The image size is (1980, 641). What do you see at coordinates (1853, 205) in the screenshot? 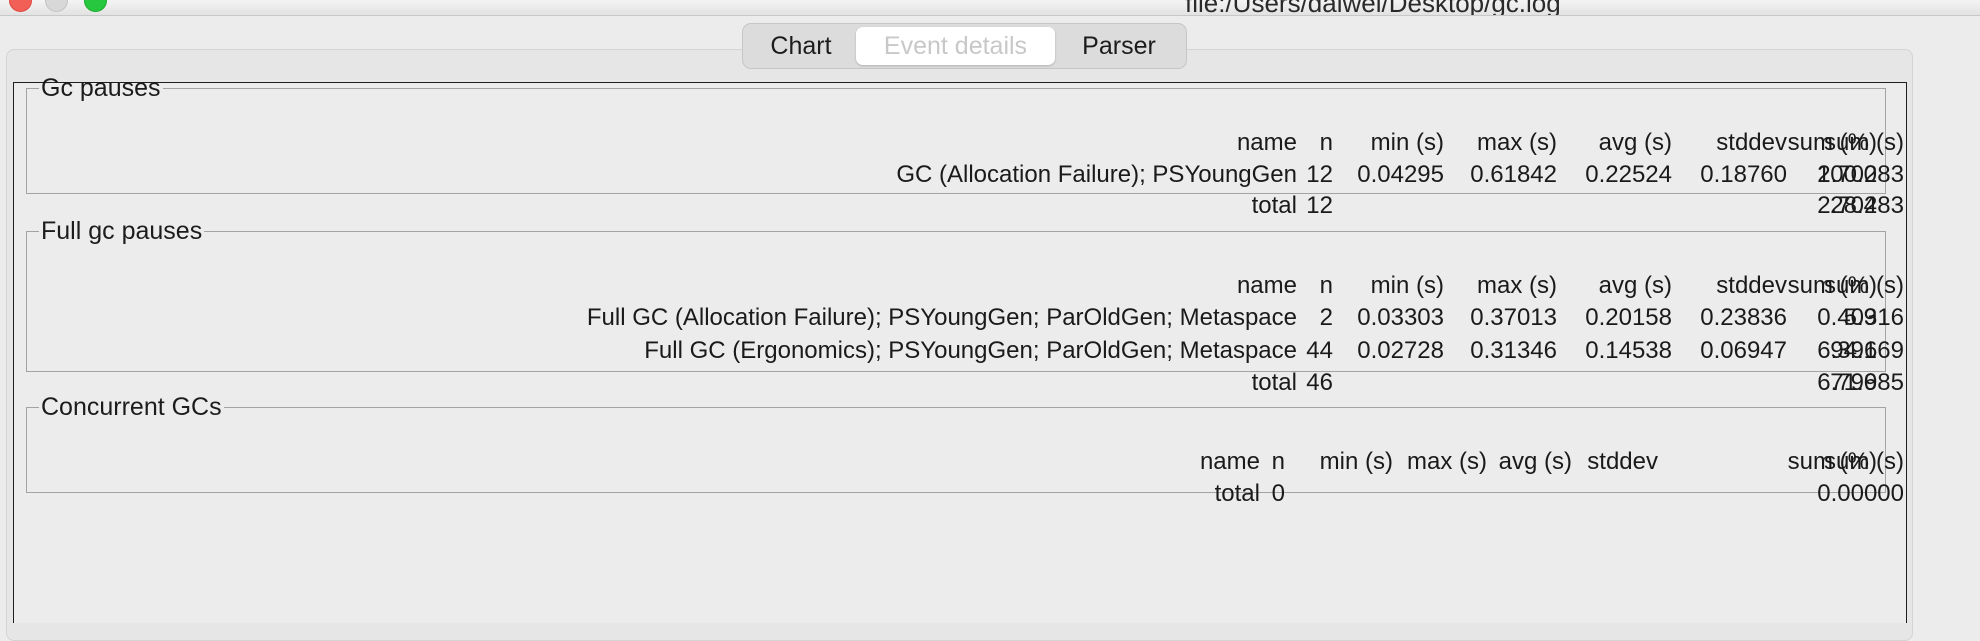
I see `total-sum-pct: 28.4` at bounding box center [1853, 205].